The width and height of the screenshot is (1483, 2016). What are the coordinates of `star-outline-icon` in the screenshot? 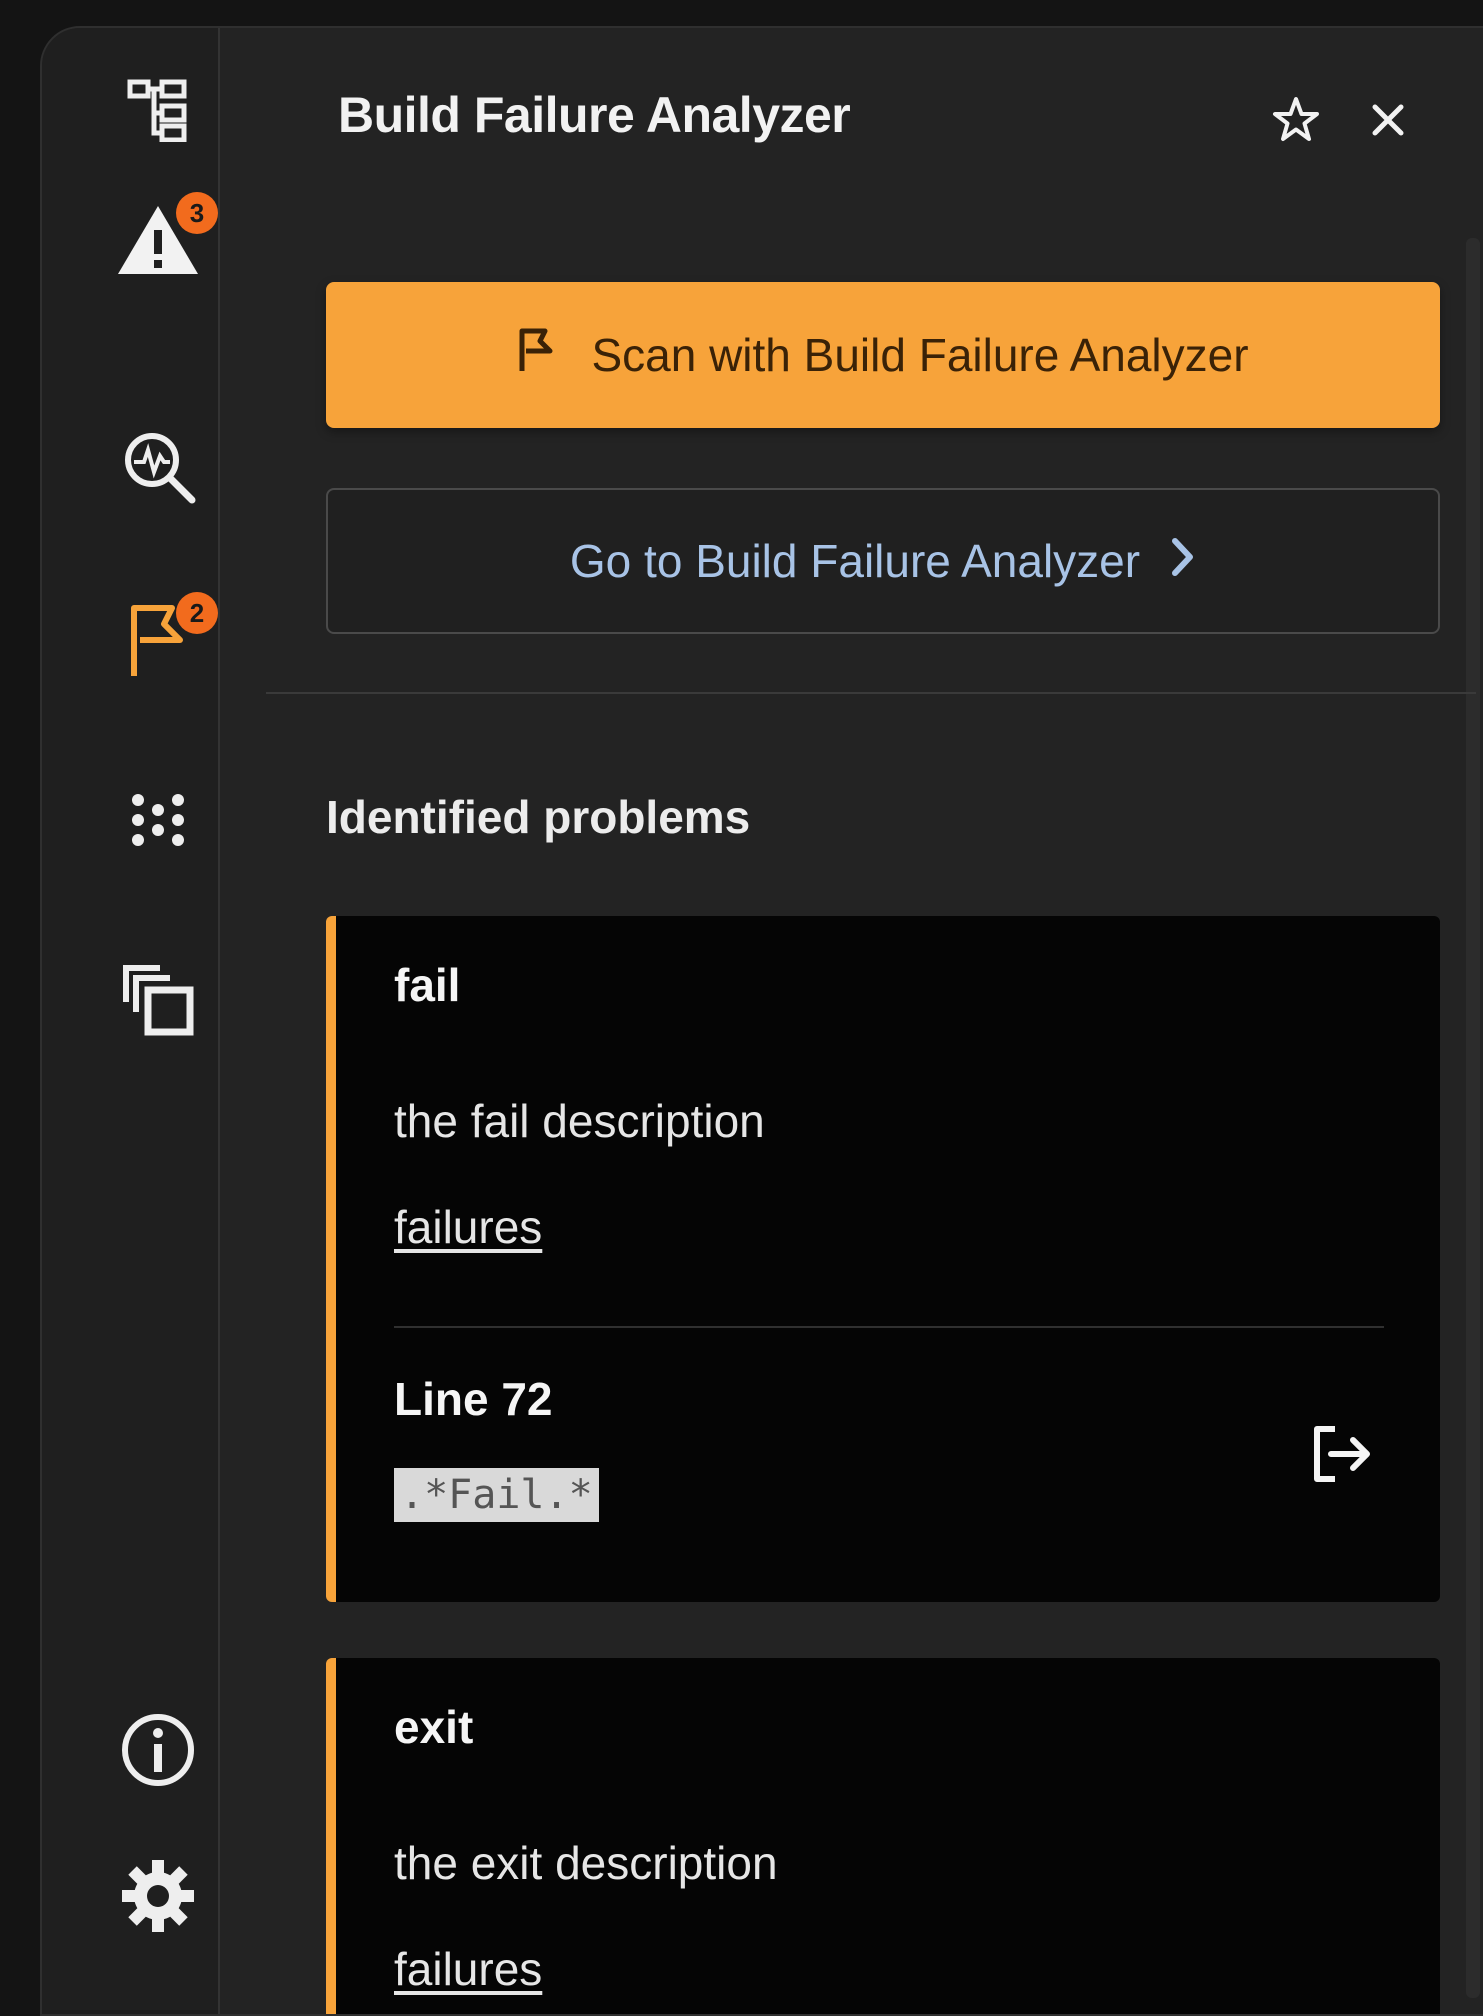 It's located at (1296, 122).